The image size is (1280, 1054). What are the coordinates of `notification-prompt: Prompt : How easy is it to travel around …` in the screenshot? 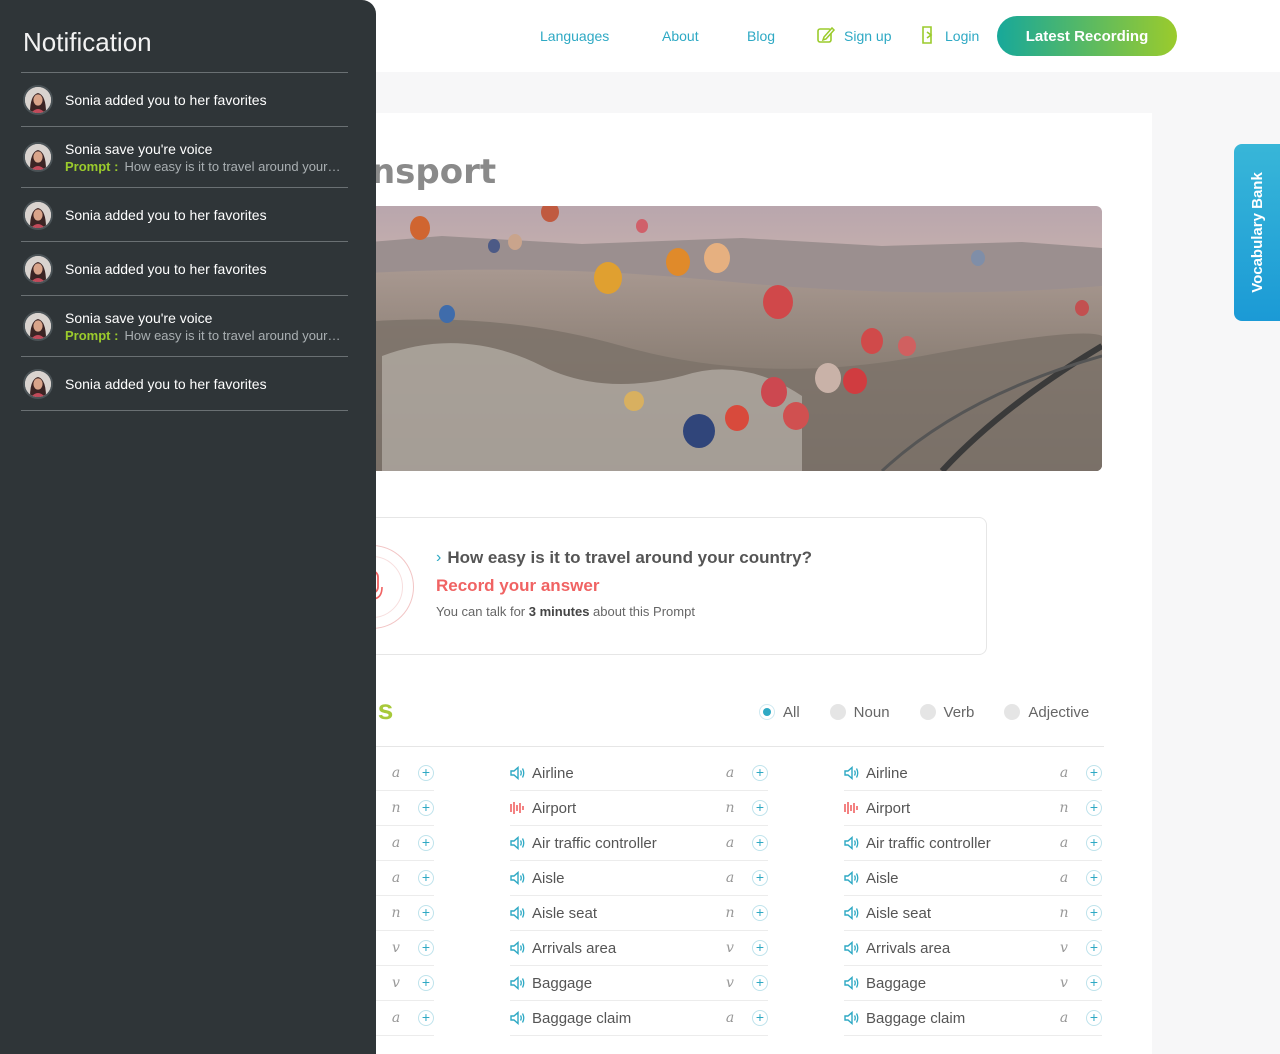 It's located at (203, 166).